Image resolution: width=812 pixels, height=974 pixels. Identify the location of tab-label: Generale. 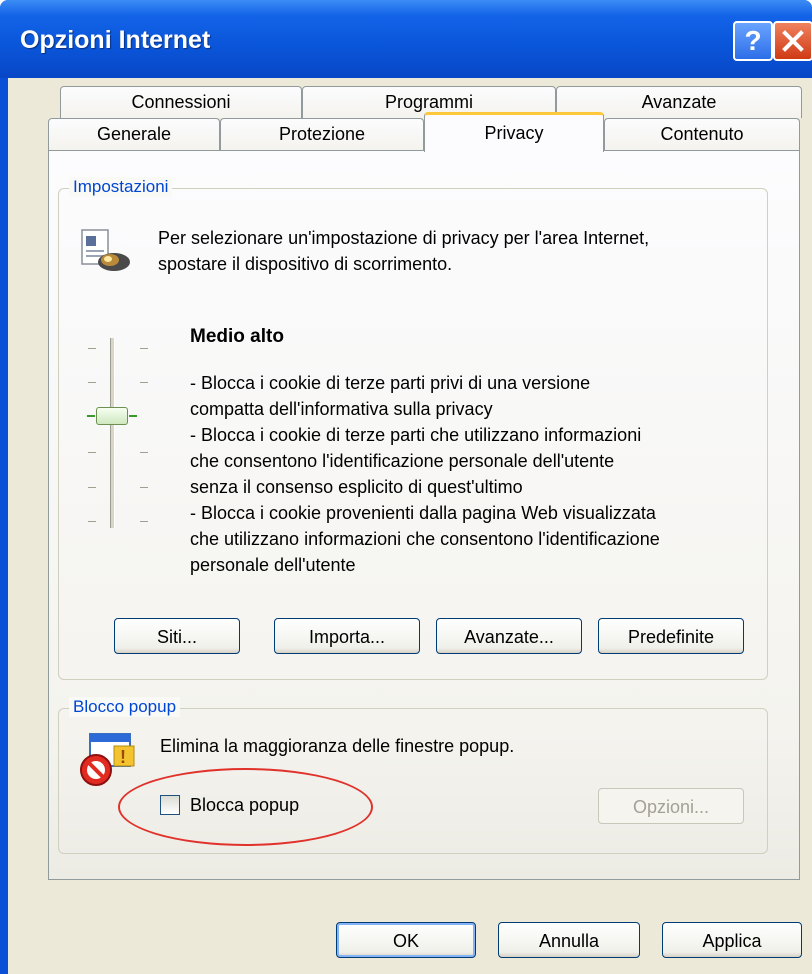
(134, 134).